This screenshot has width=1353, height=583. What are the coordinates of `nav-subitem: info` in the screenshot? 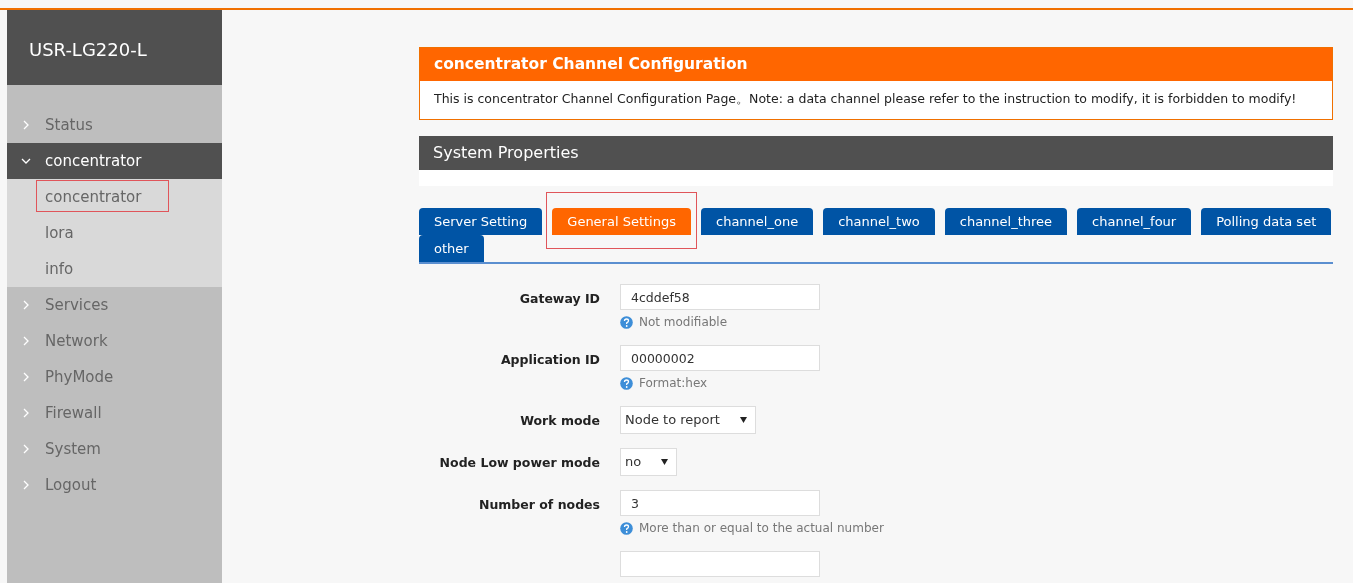 It's located at (59, 269).